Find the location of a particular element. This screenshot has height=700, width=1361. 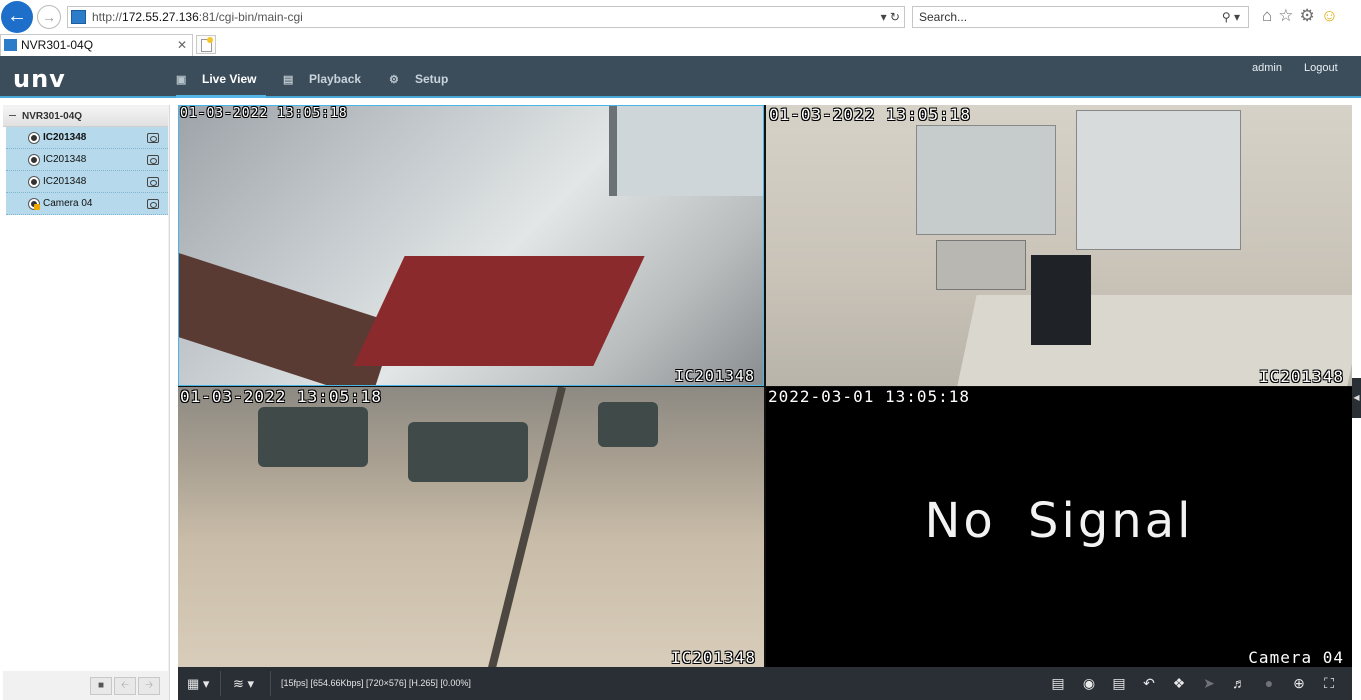

fit-window-icon: ▤ is located at coordinates (1058, 683).